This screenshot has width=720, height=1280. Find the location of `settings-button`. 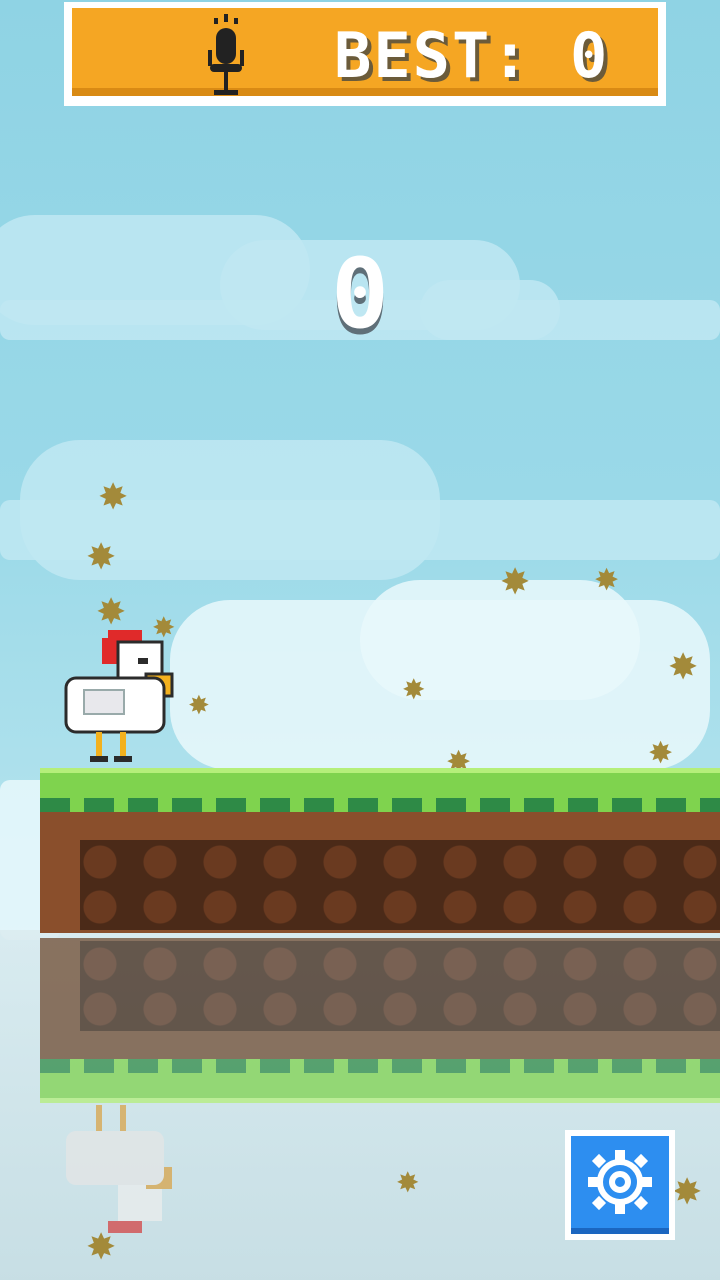

settings-button is located at coordinates (620, 1185).